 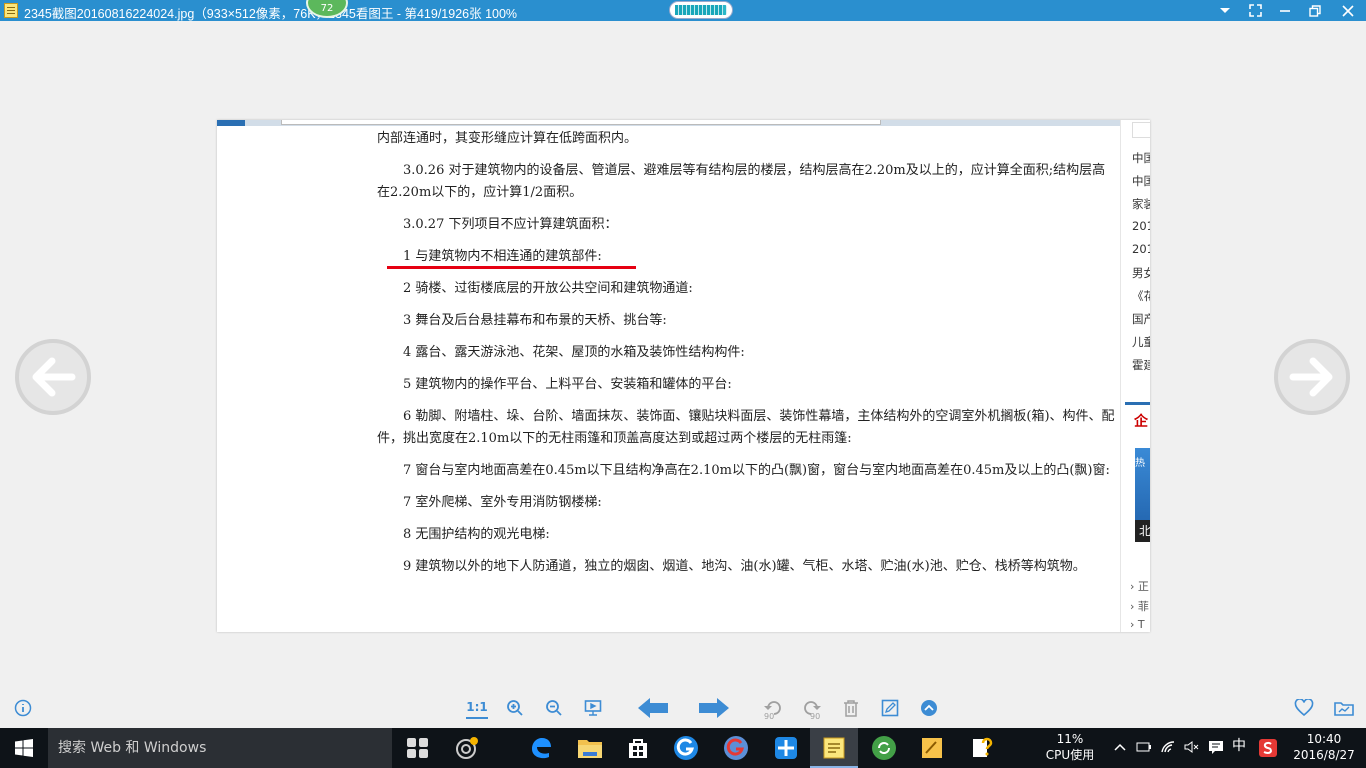 What do you see at coordinates (502, 502) in the screenshot?
I see `paragraph: 7 室外爬梯、室外专用消防钢楼梯:` at bounding box center [502, 502].